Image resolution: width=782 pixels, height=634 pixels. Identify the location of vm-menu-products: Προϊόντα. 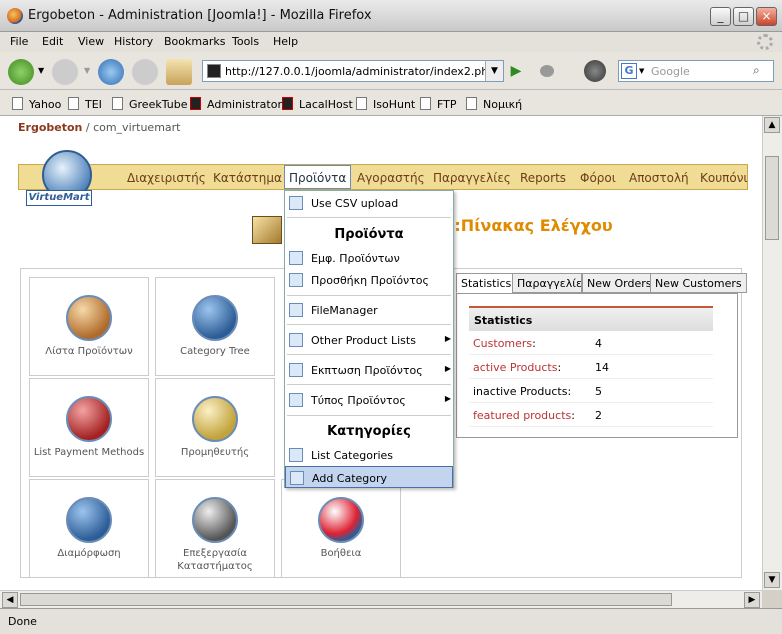
(318, 177).